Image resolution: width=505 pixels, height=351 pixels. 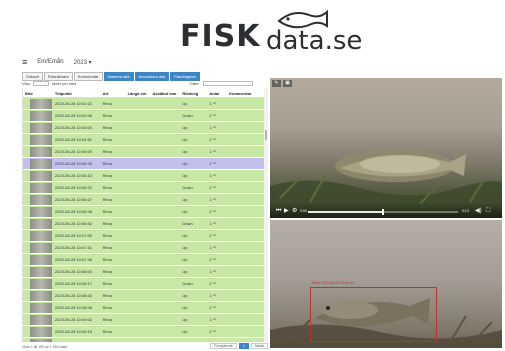 I want to click on table-row: 2023-06-28 10:08:33 Rimu Up 1 ⁽¹⁾, so click(x=143, y=296).